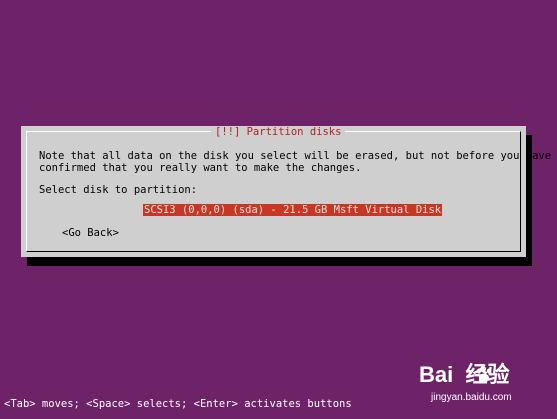  I want to click on baidu-logo: Bai 经验, so click(464, 374).